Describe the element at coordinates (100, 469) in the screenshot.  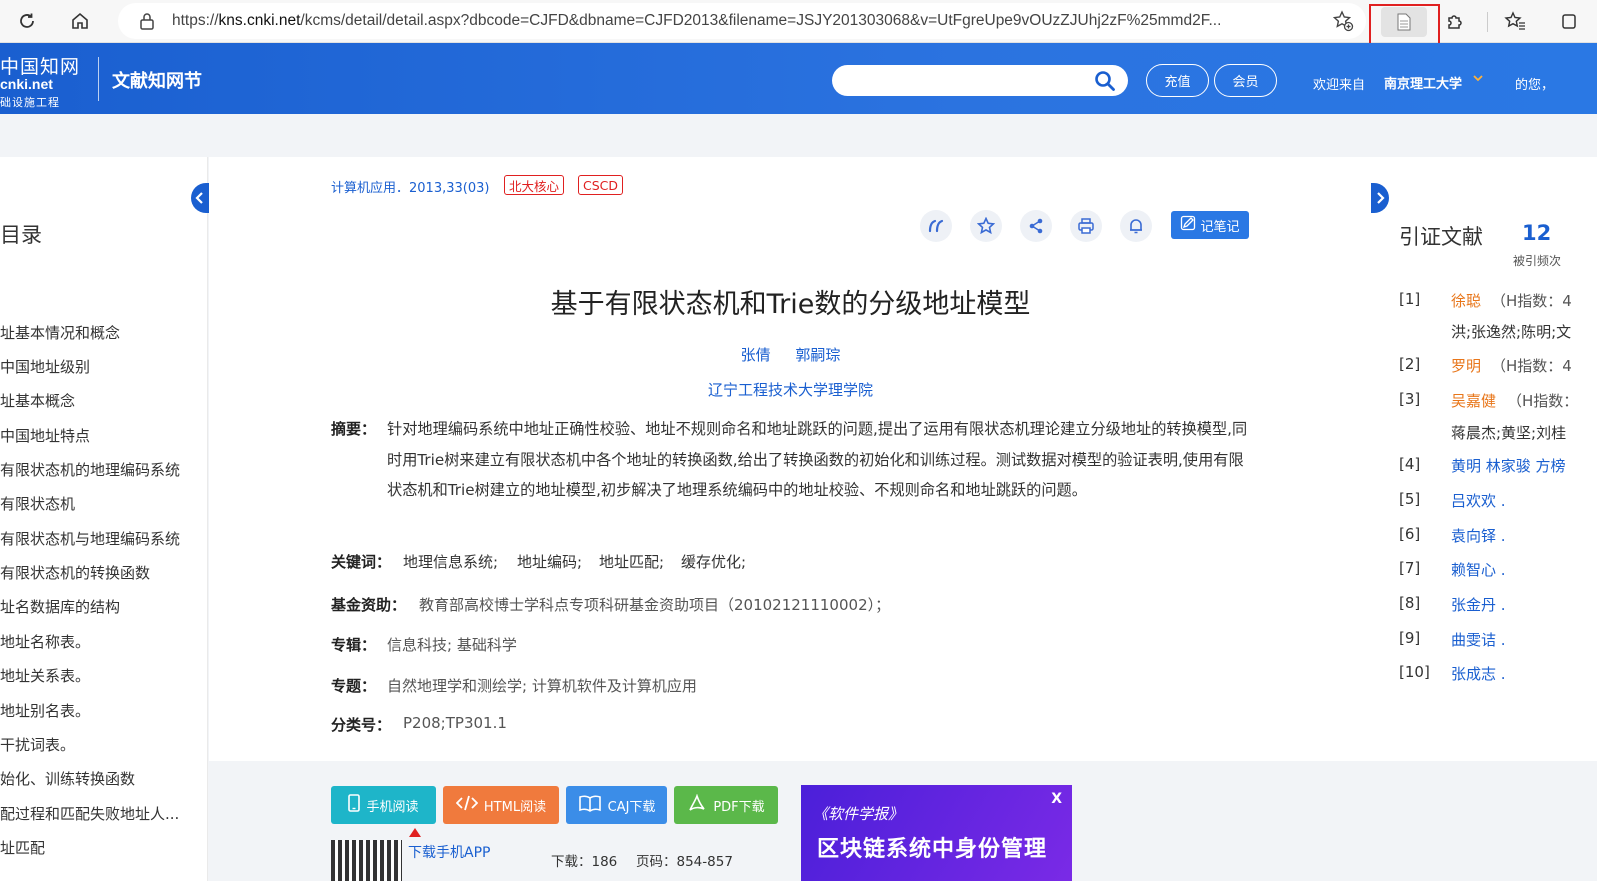
I see `toc-item: 有限状态机的地理编码系统` at that location.